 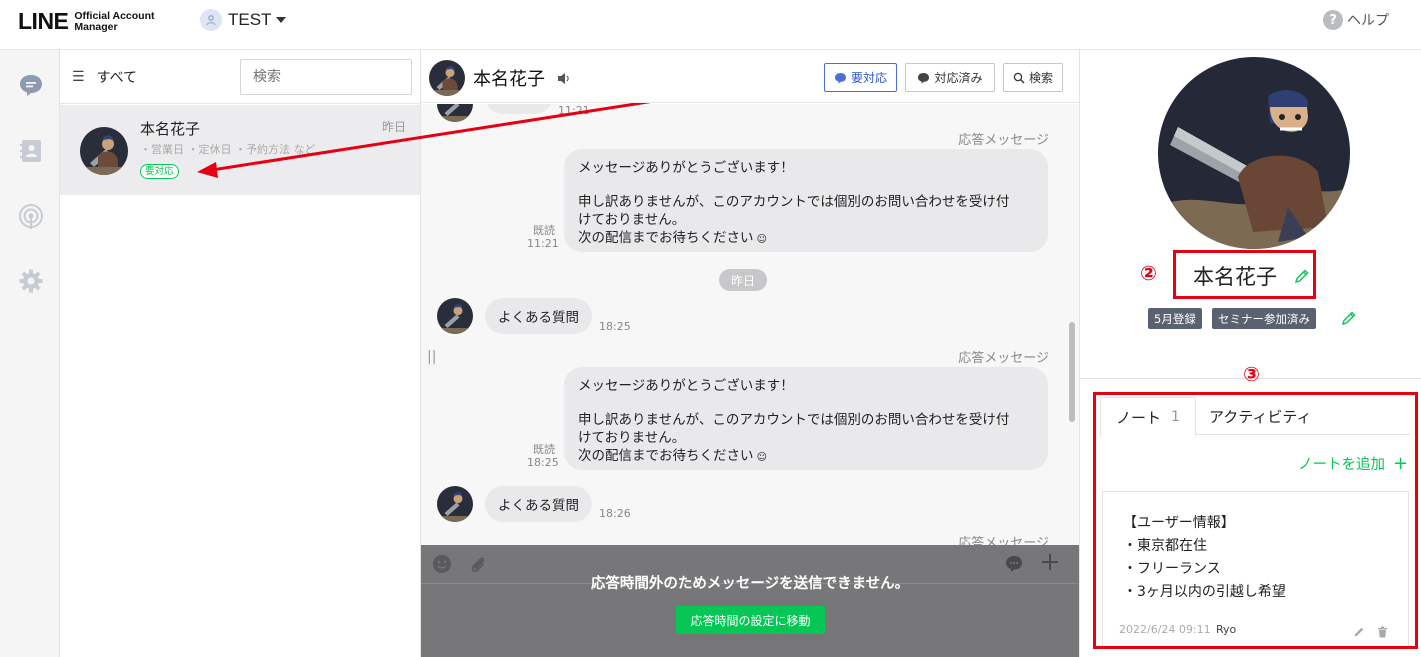 I want to click on account-switcher: TEST, so click(x=243, y=20).